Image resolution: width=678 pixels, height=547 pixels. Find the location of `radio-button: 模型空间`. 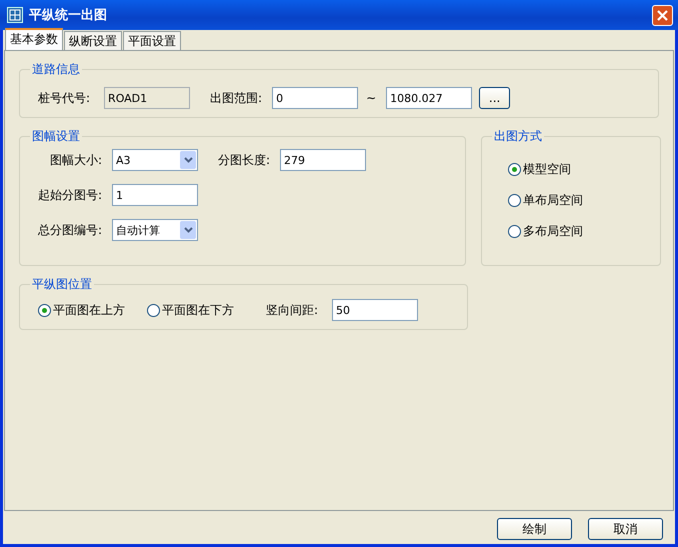

radio-button: 模型空间 is located at coordinates (571, 169).